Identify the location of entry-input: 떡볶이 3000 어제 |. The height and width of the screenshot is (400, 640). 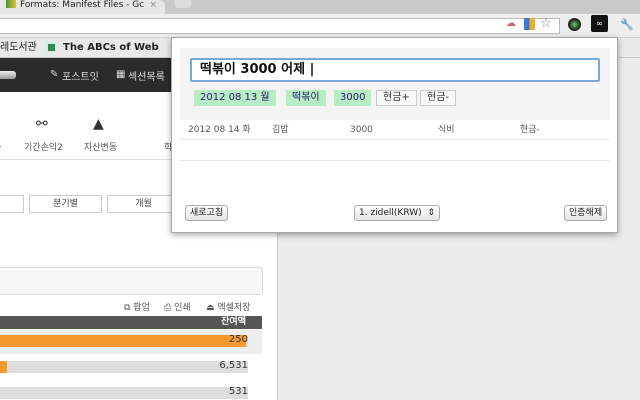
(395, 70).